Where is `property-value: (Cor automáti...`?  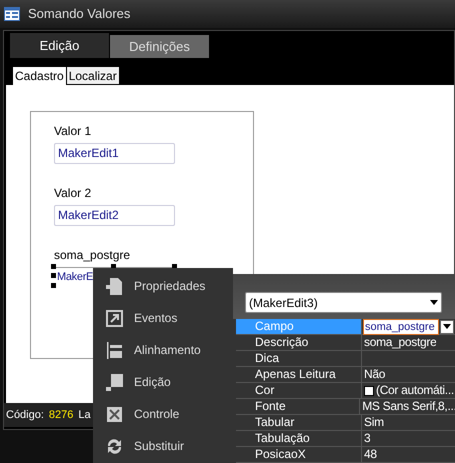
property-value: (Cor automáti... is located at coordinates (415, 390).